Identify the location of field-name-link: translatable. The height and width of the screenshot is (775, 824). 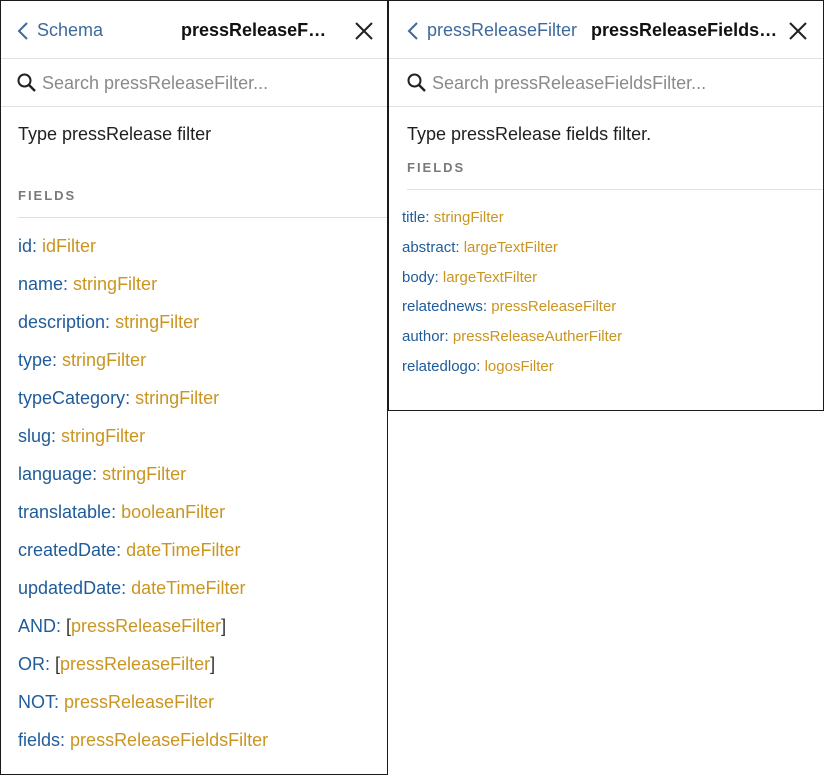
(64, 512).